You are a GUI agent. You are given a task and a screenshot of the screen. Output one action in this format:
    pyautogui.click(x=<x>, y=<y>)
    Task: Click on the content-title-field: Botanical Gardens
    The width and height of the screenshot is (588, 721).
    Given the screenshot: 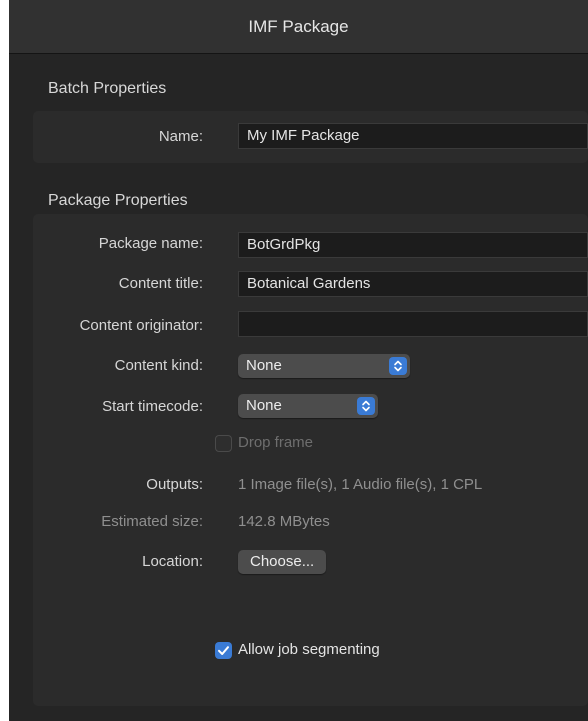 What is the action you would take?
    pyautogui.click(x=413, y=284)
    